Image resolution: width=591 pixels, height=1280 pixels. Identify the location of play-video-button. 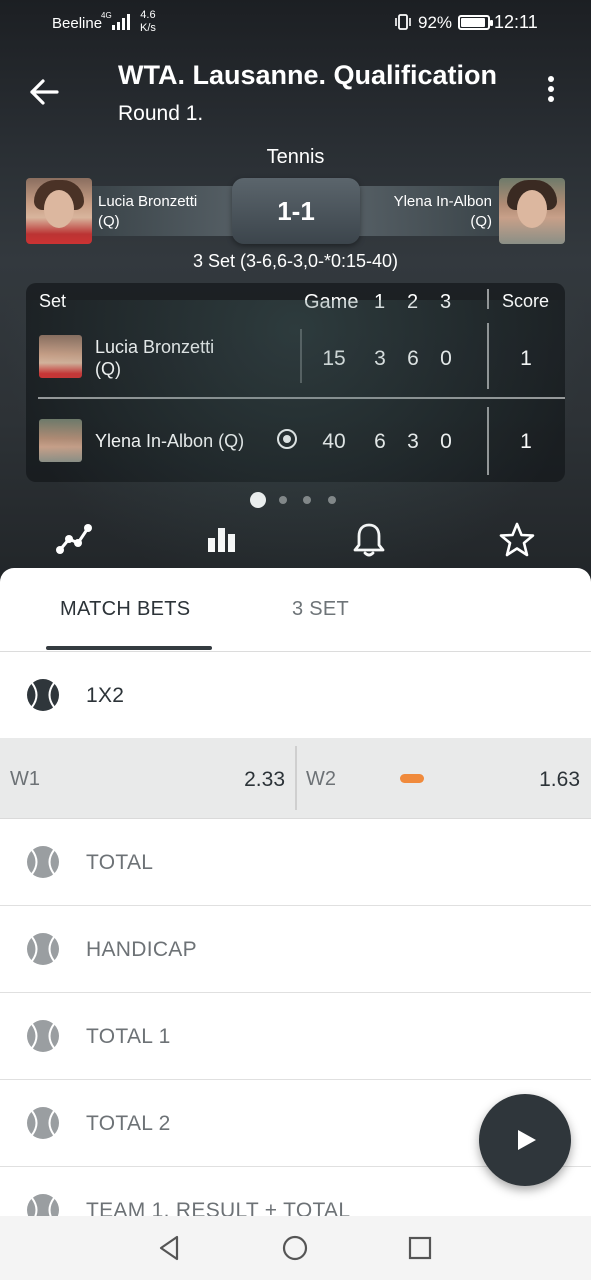
(525, 1140).